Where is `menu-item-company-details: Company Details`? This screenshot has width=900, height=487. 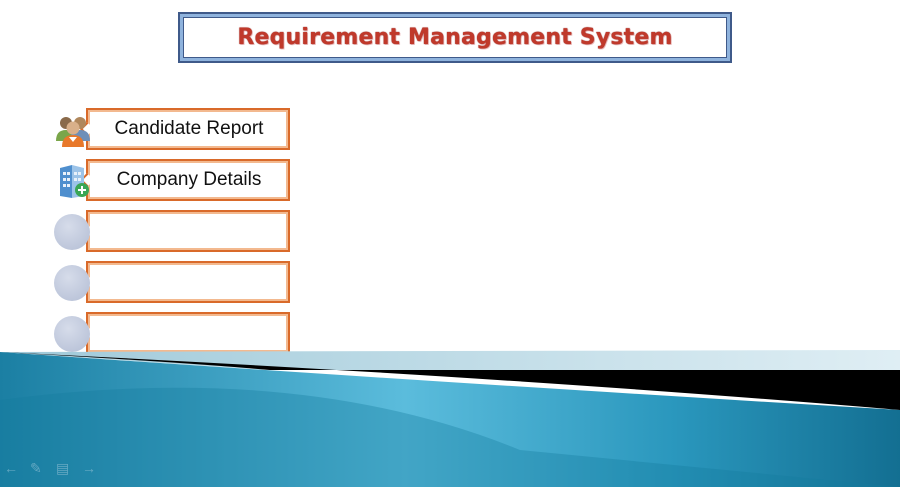
menu-item-company-details: Company Details is located at coordinates (173, 180).